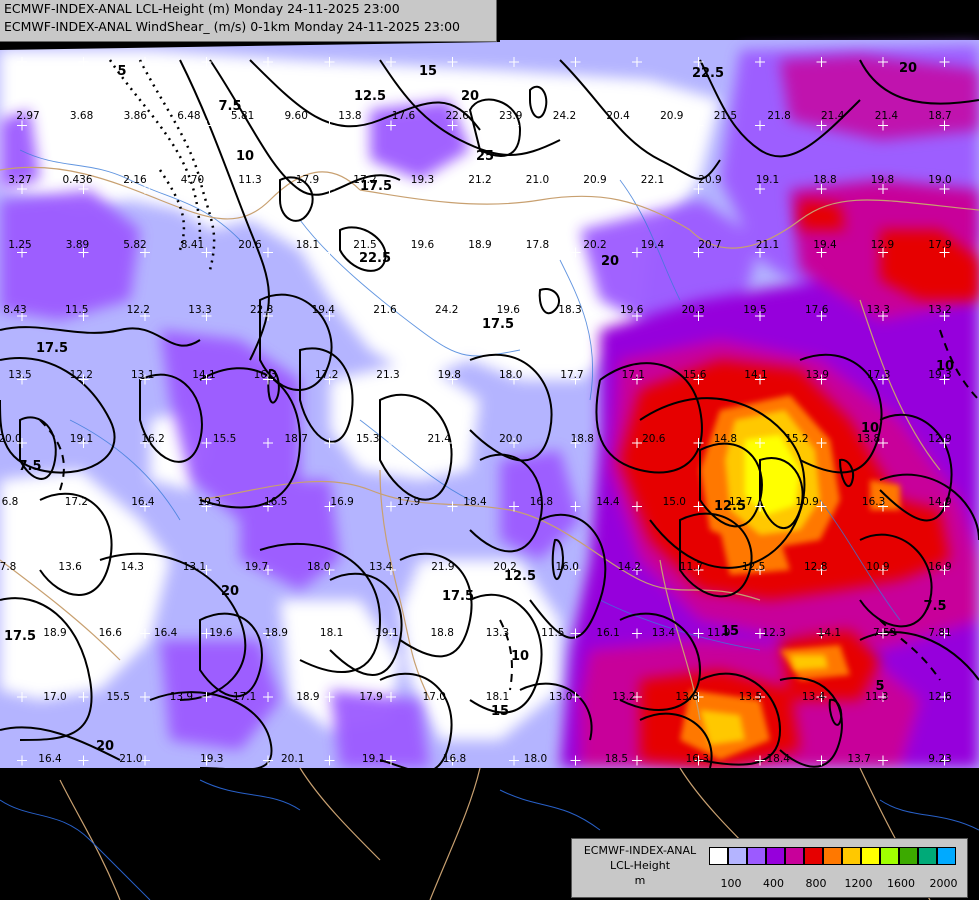 The image size is (979, 900). I want to click on value-label: 6.8, so click(10, 502).